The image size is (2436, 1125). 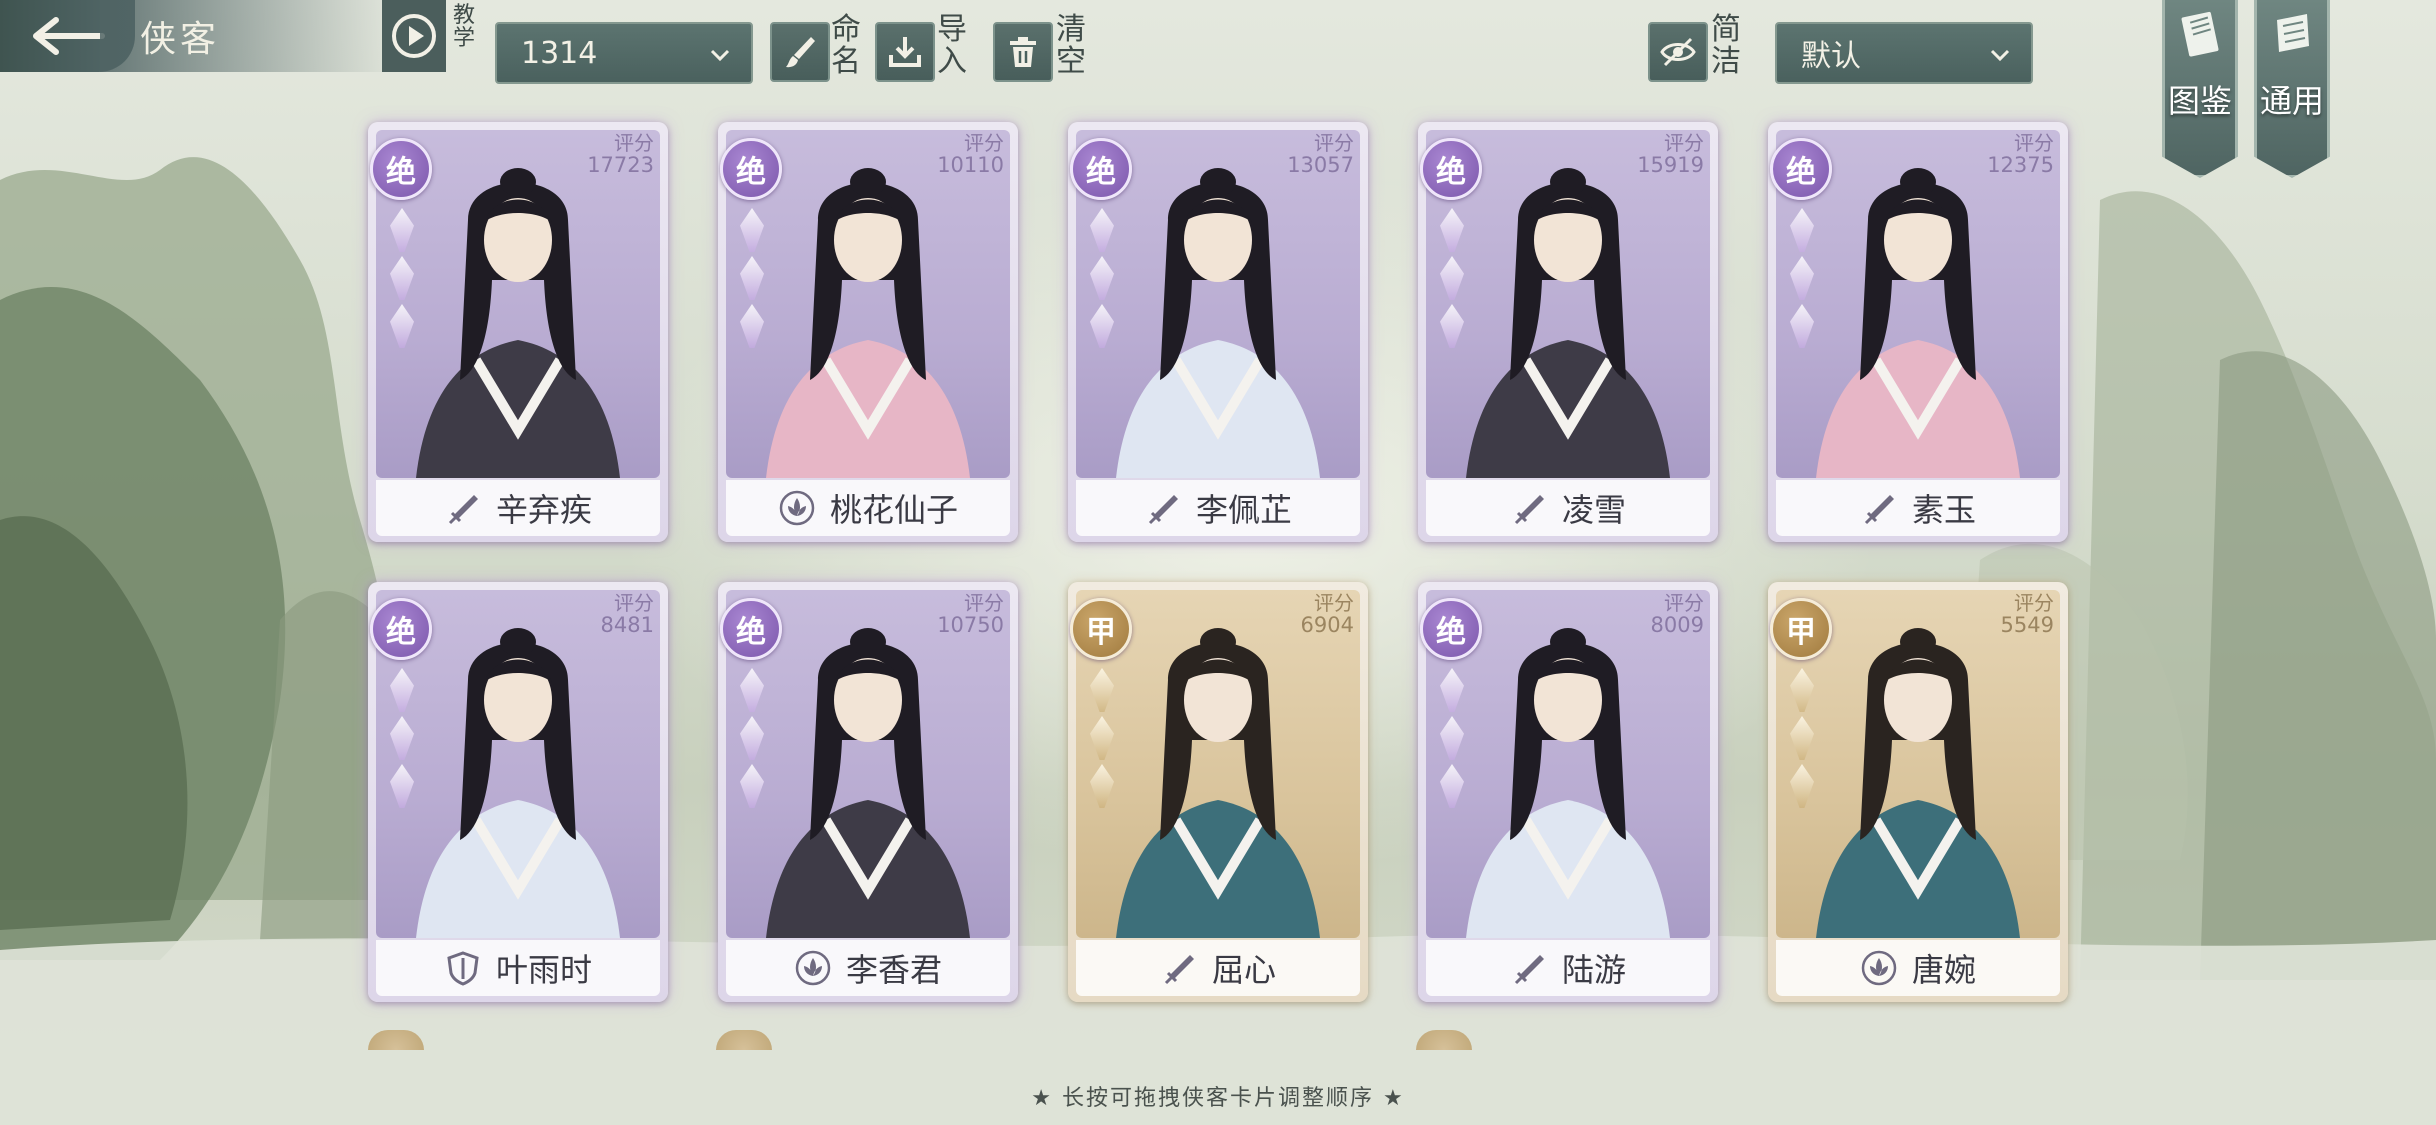 I want to click on trash-icon, so click(x=1023, y=52).